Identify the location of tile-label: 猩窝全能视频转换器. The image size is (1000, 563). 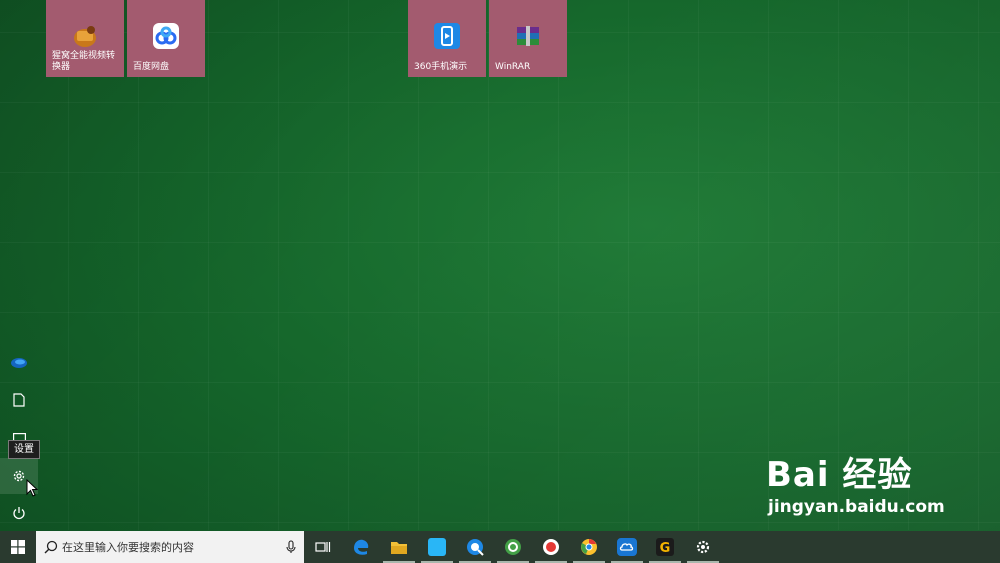
(84, 61).